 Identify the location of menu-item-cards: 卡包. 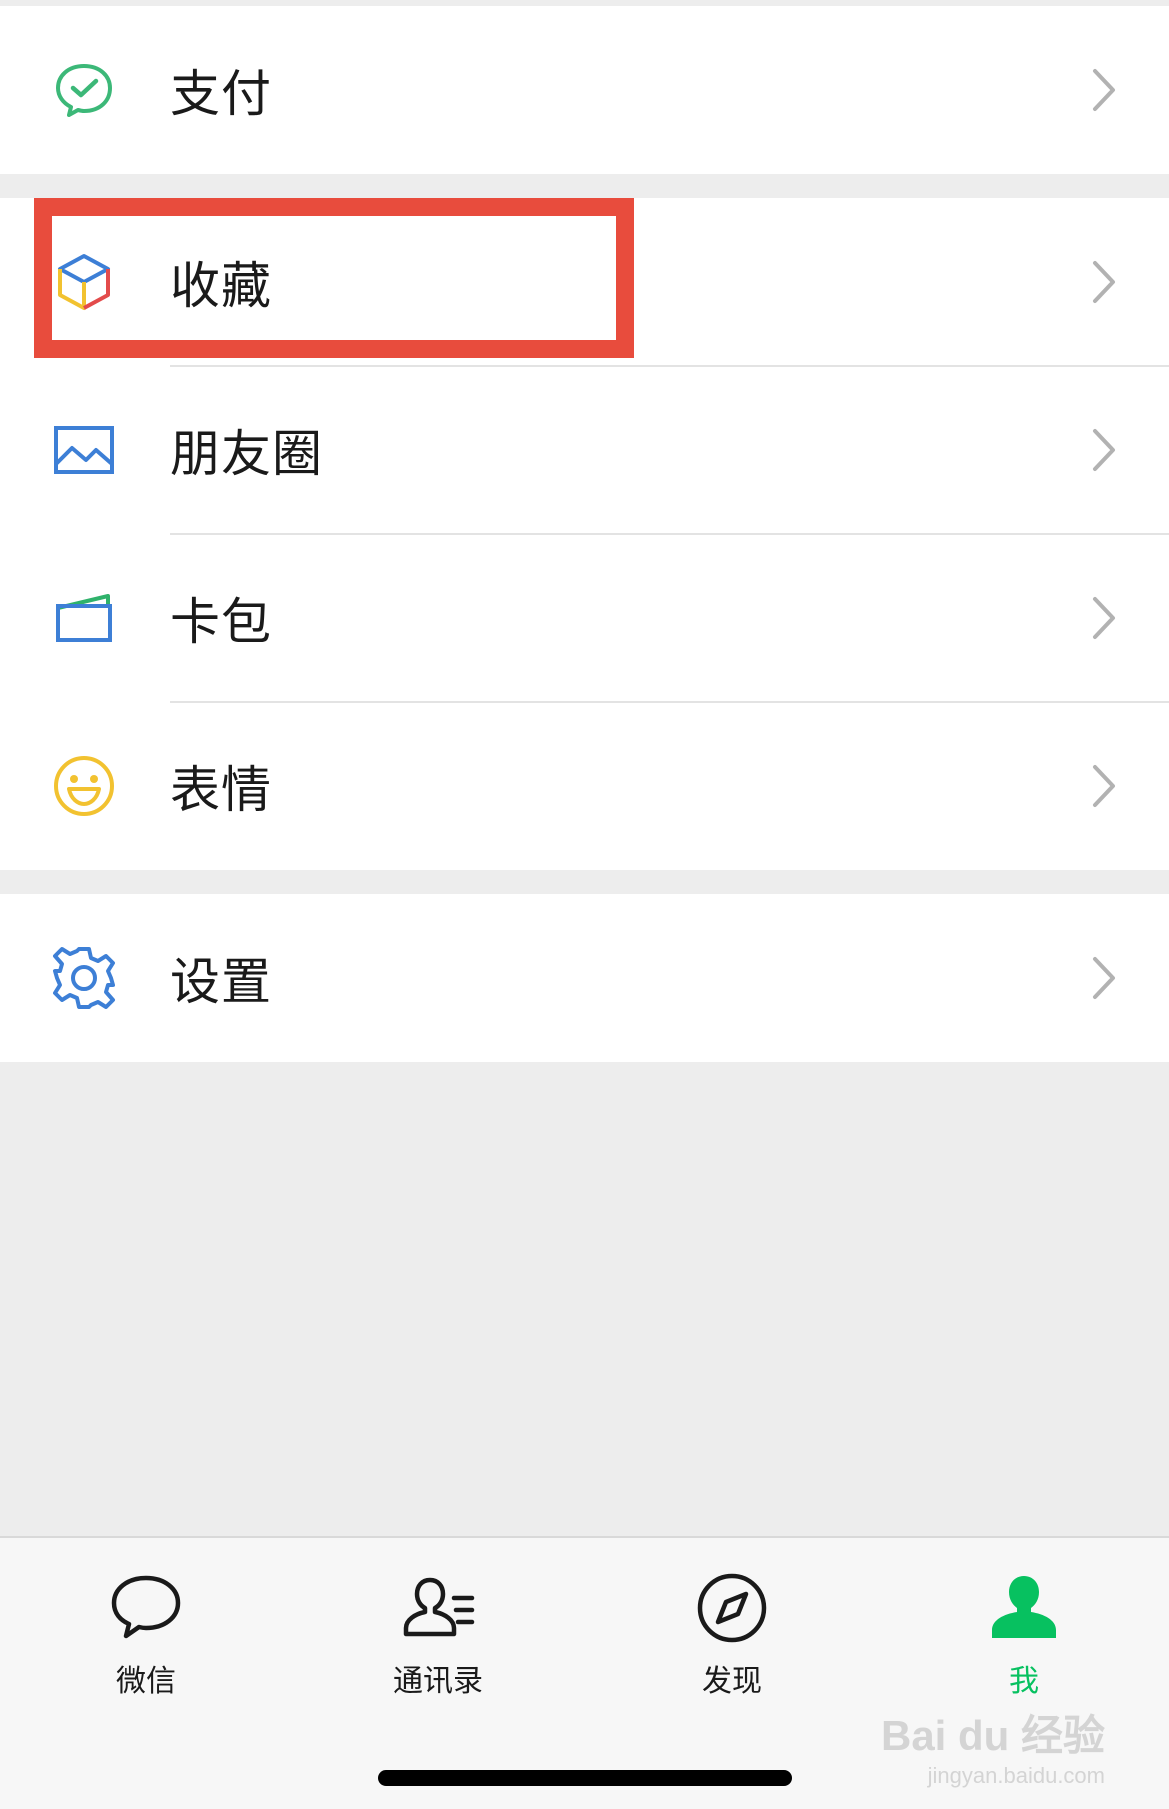
(584, 618).